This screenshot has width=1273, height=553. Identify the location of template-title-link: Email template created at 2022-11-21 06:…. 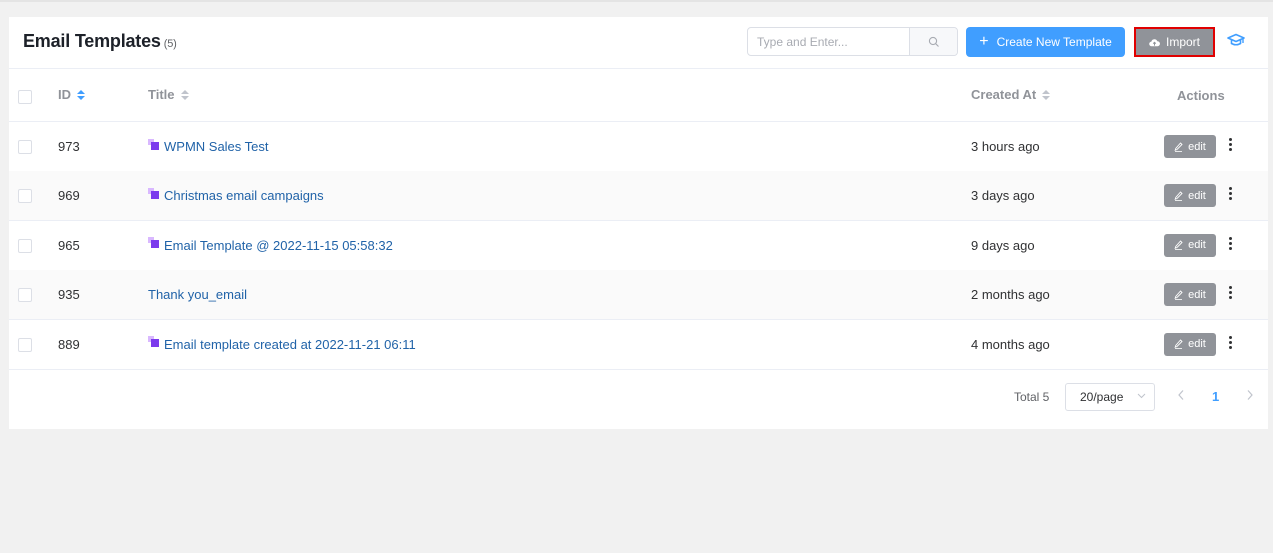
(282, 344).